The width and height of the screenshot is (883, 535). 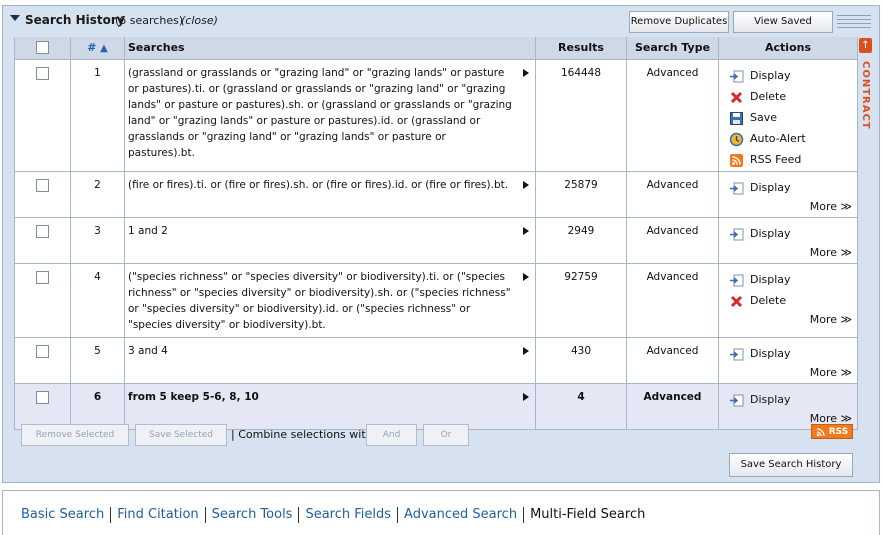 What do you see at coordinates (776, 159) in the screenshot?
I see `rss-feed-label: RSS Feed` at bounding box center [776, 159].